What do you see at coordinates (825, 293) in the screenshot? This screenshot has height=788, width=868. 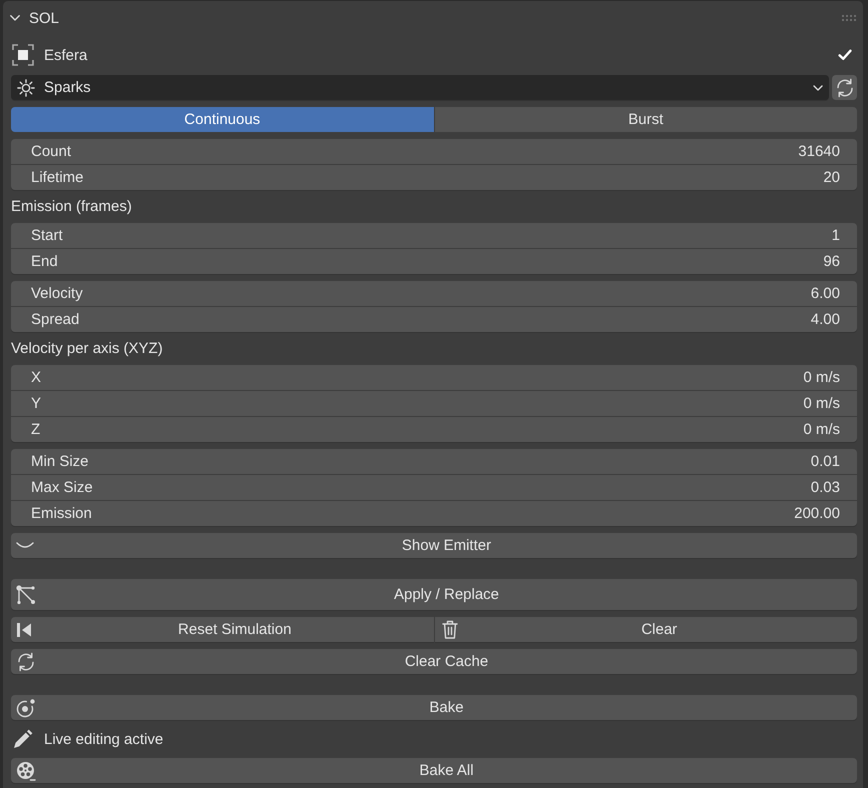 I see `field-value: 6.00` at bounding box center [825, 293].